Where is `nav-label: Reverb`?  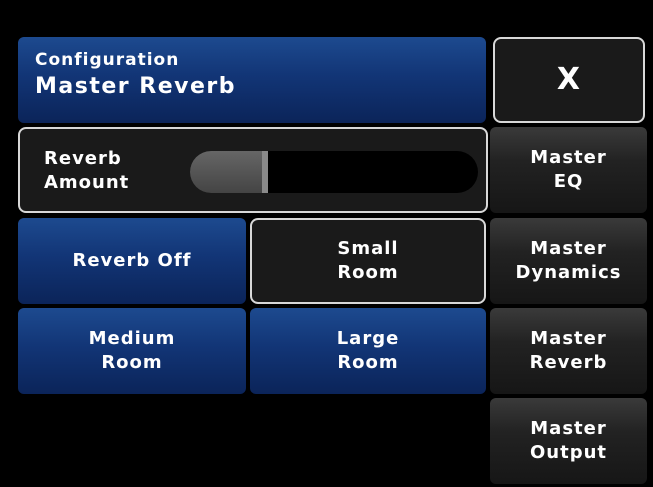 nav-label: Reverb is located at coordinates (568, 362).